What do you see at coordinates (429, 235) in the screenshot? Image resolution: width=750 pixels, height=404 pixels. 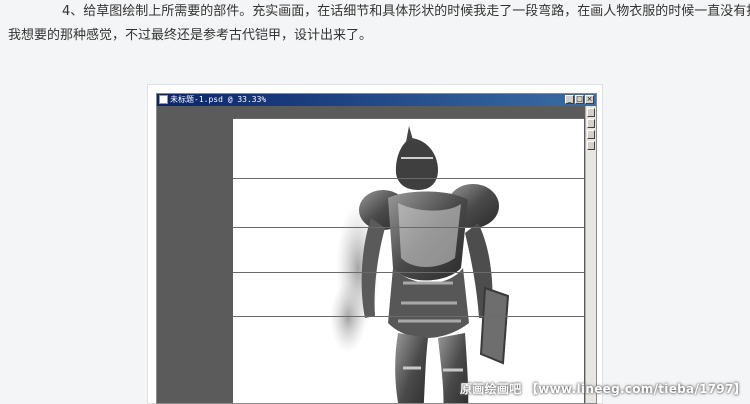 I see `chest-highlight` at bounding box center [429, 235].